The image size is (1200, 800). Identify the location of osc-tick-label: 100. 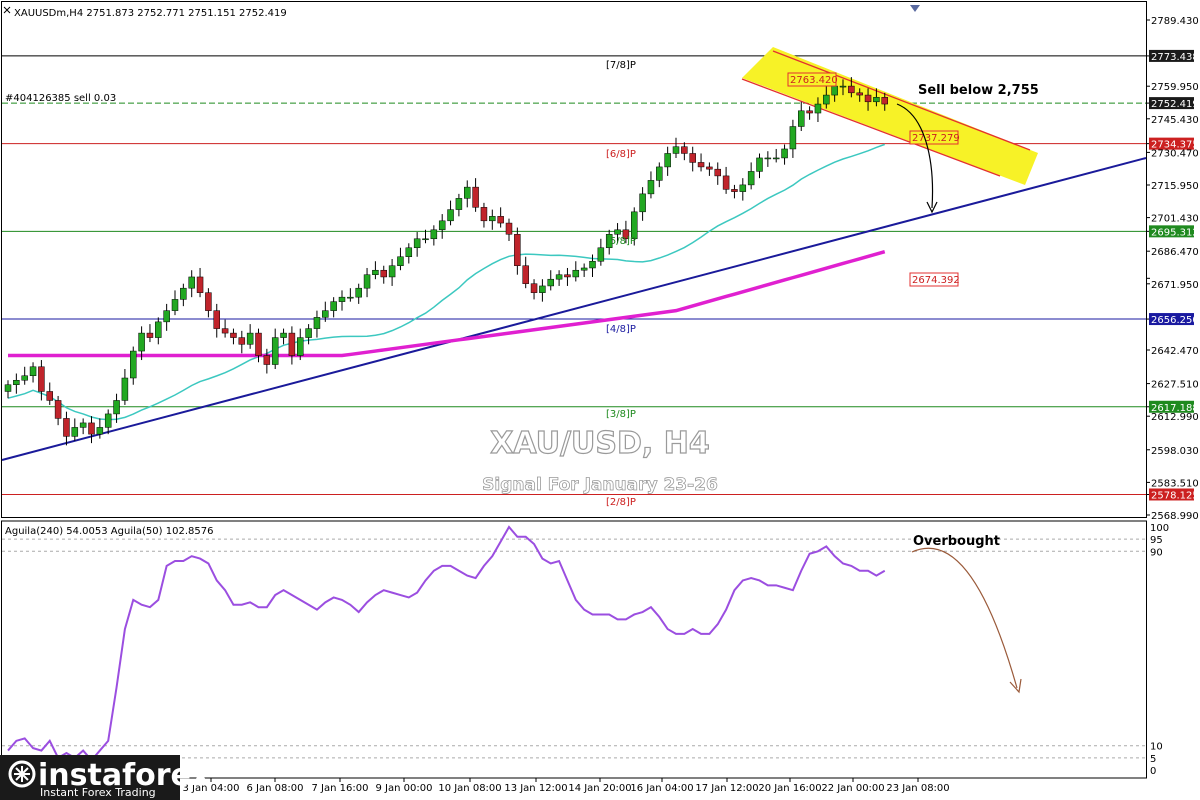
(1159, 528).